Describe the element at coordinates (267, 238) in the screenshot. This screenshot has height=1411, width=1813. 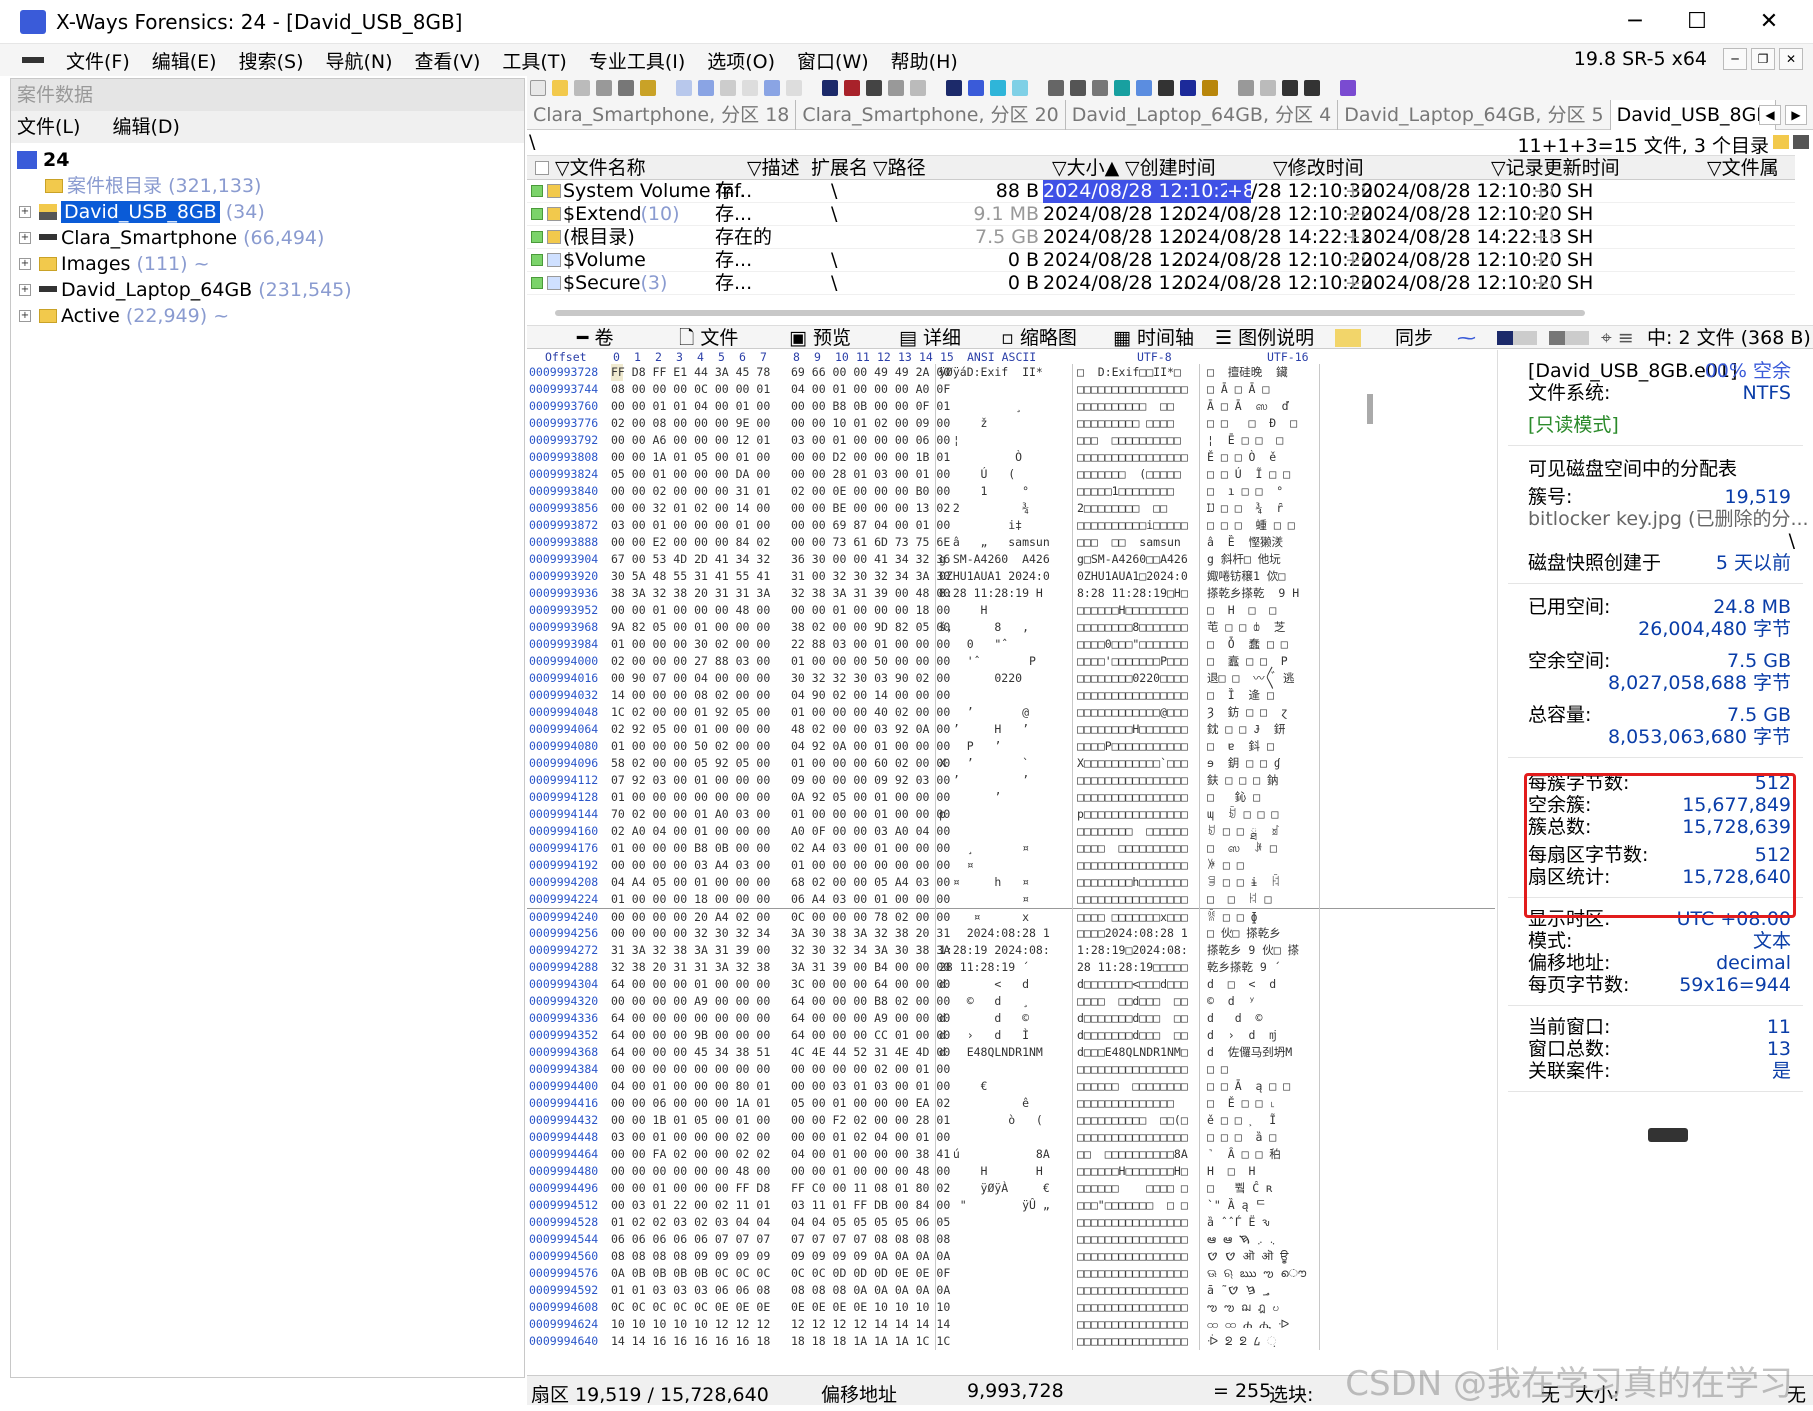
I see `tree-item-clara-smartphone: + Clara_Smartphone (66,494)` at that location.